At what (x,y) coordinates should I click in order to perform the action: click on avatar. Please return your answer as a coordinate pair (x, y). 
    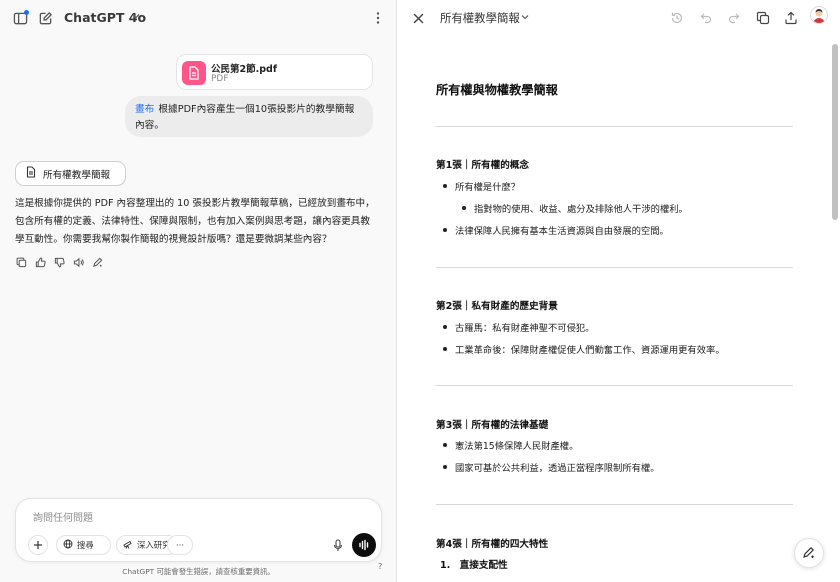
    Looking at the image, I should click on (819, 15).